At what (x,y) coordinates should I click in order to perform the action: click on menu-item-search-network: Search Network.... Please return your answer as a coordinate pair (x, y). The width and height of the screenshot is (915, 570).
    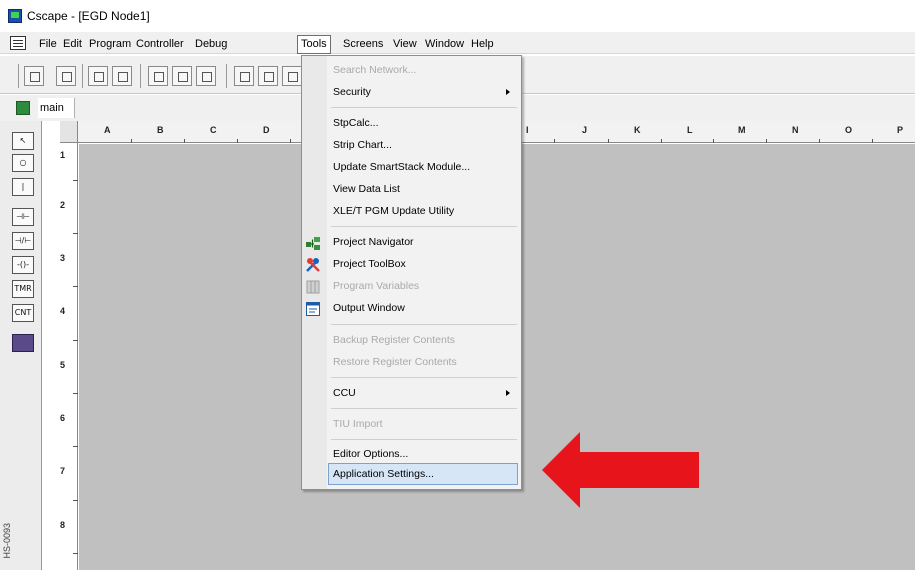
    Looking at the image, I should click on (374, 70).